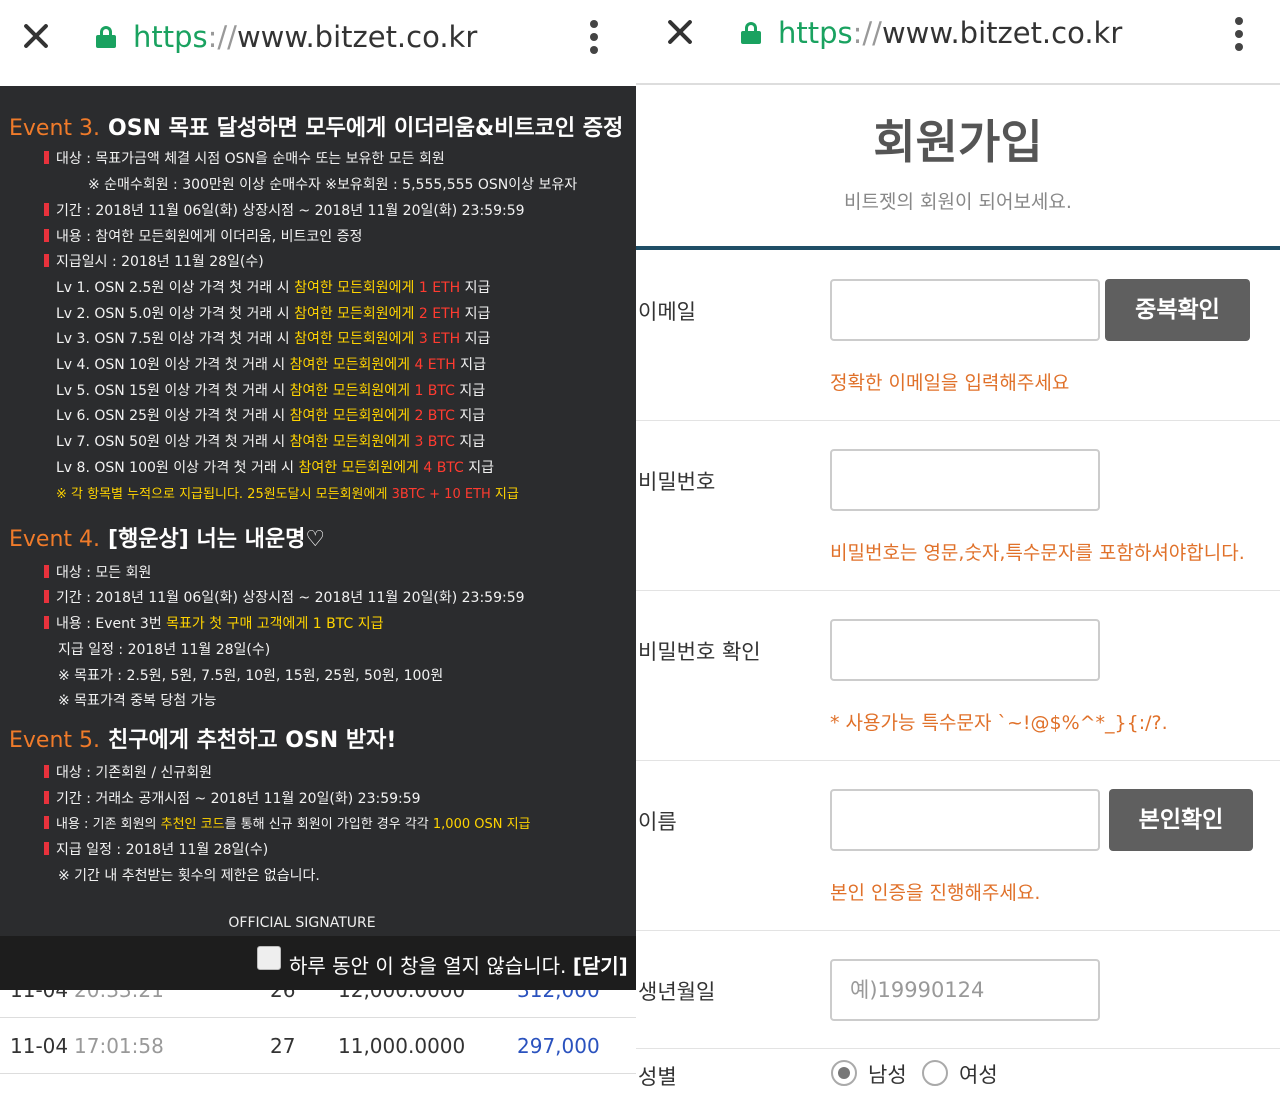 This screenshot has width=1280, height=1110. Describe the element at coordinates (965, 480) in the screenshot. I see `password-field` at that location.